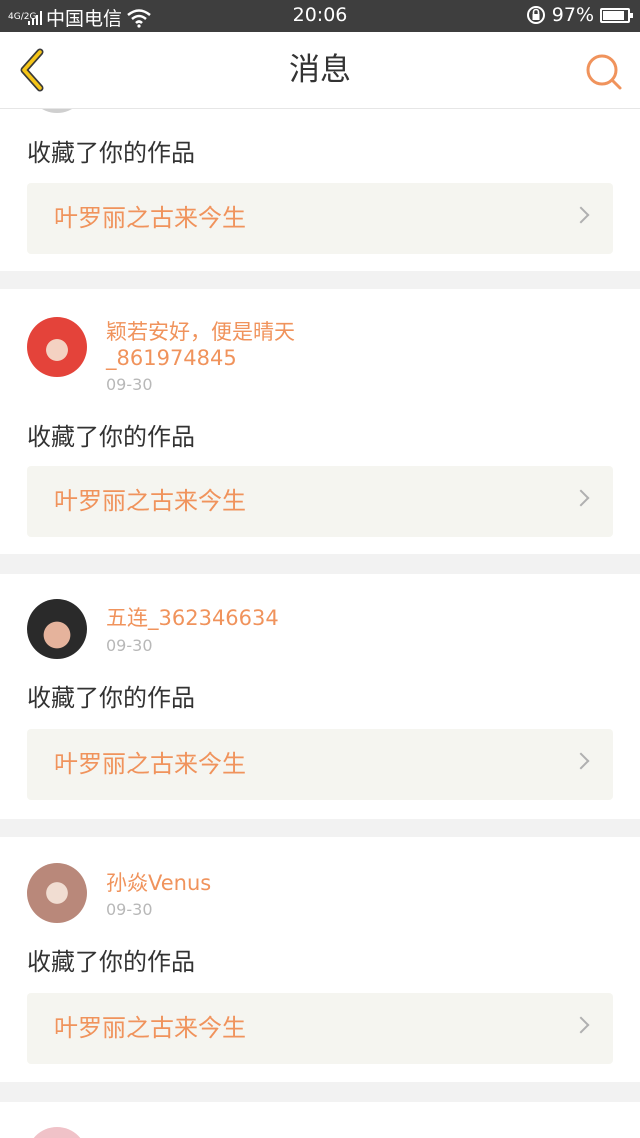 The height and width of the screenshot is (1138, 640). Describe the element at coordinates (206, 345) in the screenshot. I see `user-name: 颖若安好，便是晴天_861974845` at that location.